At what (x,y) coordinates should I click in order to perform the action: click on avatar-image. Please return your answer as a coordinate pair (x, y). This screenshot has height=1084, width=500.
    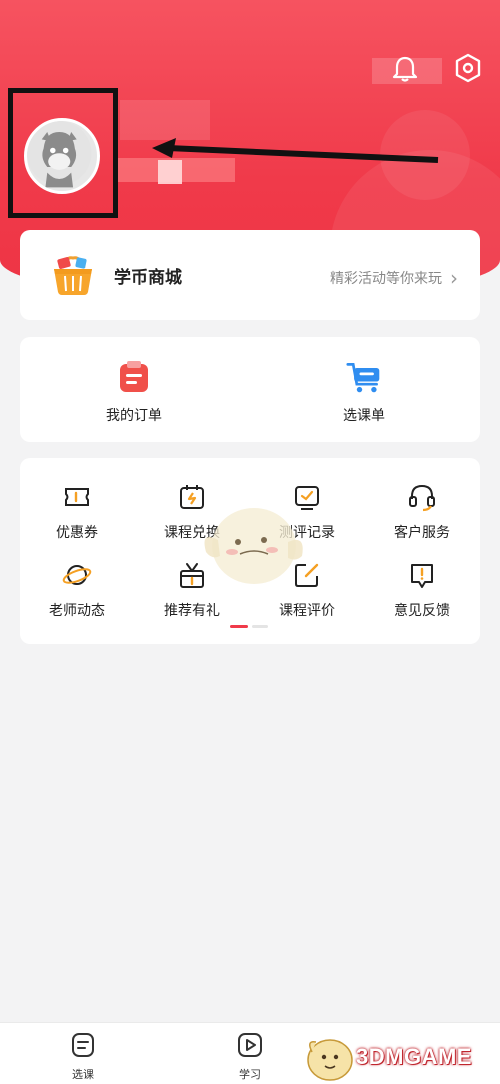
    Looking at the image, I should click on (59, 154).